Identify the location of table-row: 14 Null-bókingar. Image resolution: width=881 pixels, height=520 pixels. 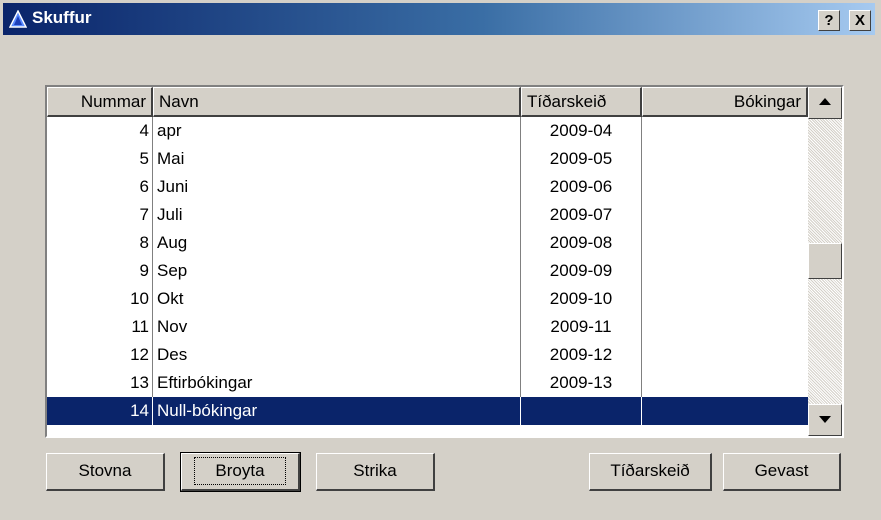
(427, 411).